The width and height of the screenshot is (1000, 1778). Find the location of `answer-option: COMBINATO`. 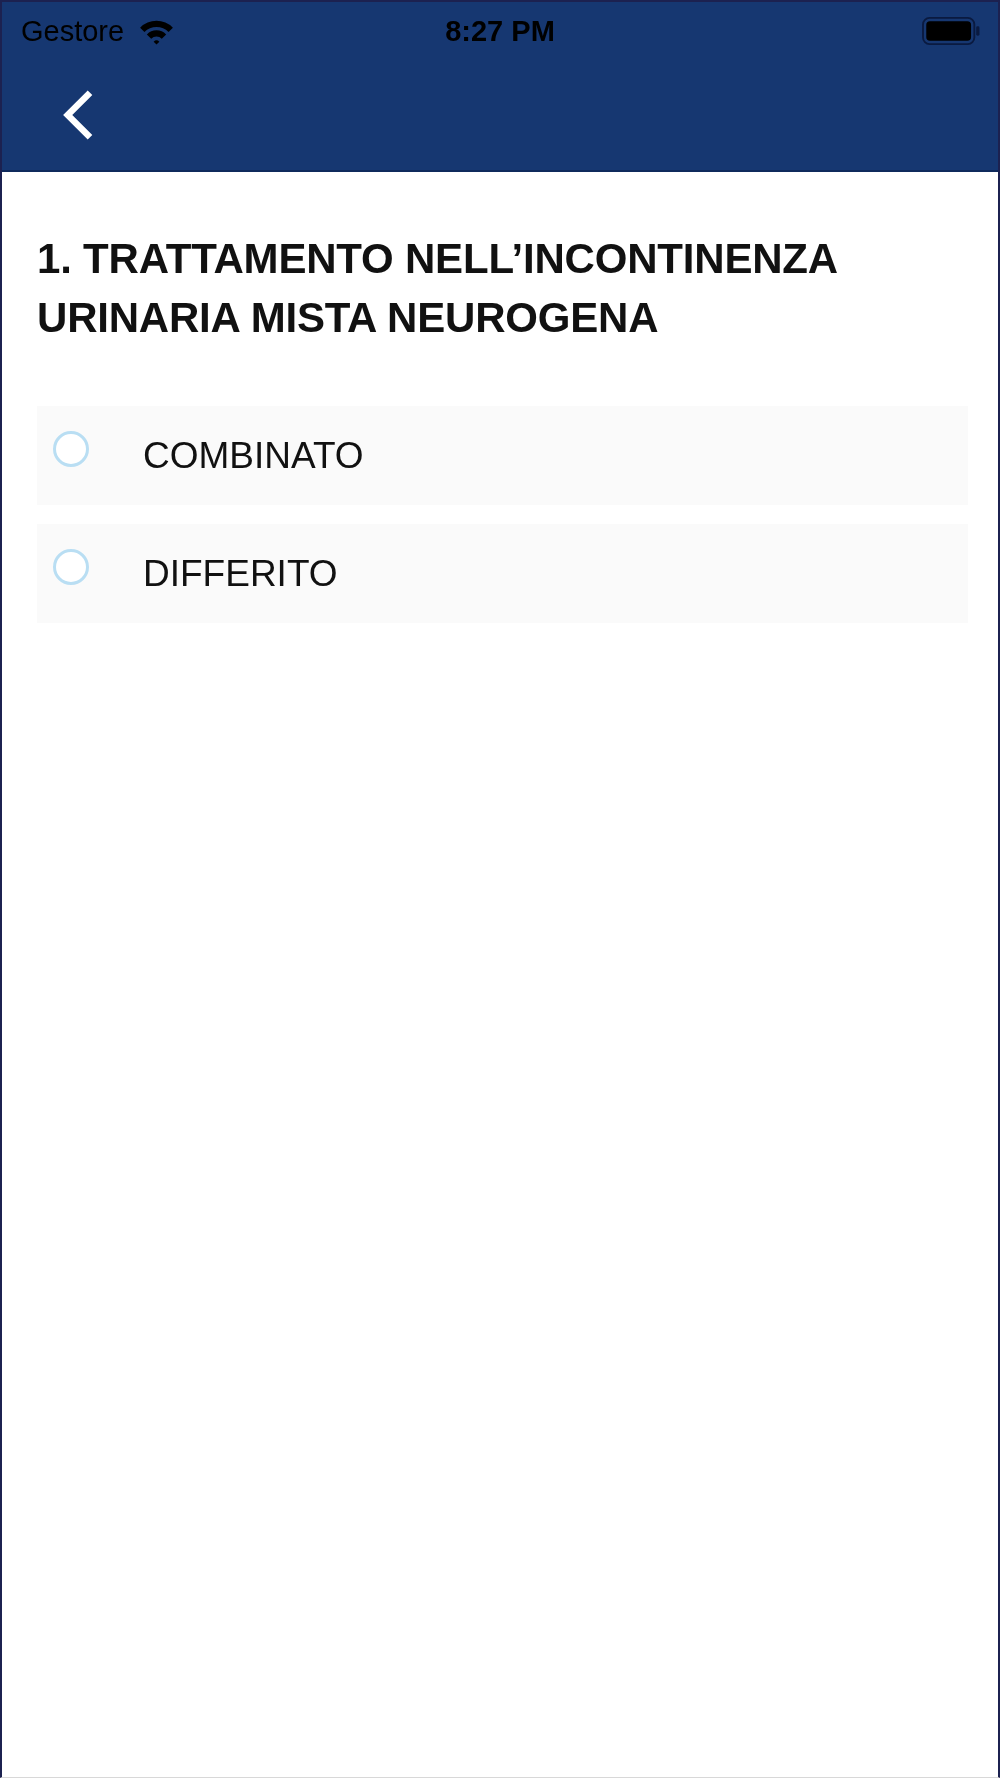

answer-option: COMBINATO is located at coordinates (502, 455).